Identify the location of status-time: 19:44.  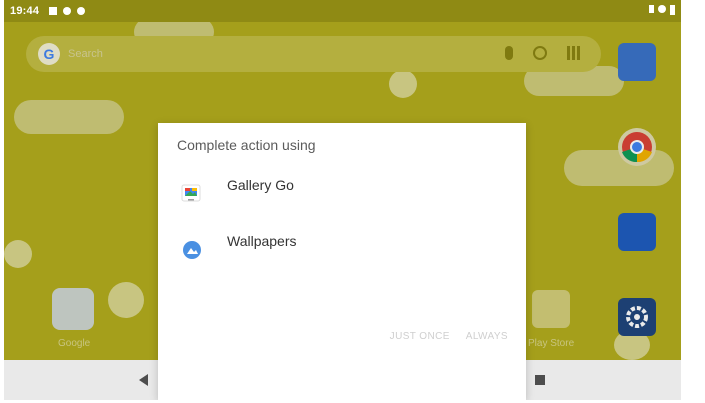
(25, 11).